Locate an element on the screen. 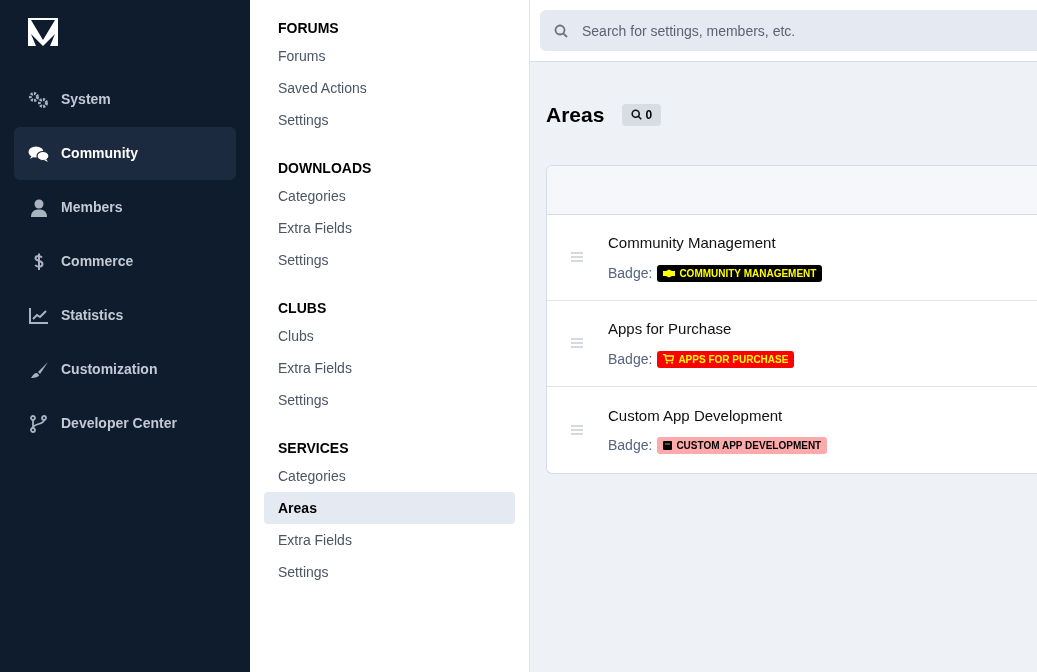 The width and height of the screenshot is (1037, 672). gears-icon is located at coordinates (39, 99).